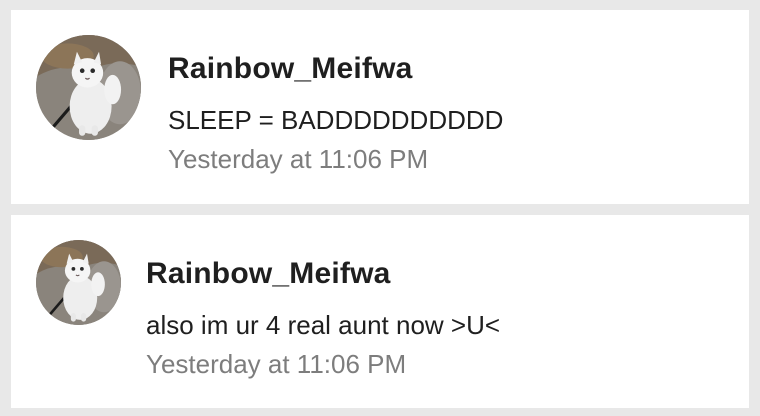 The height and width of the screenshot is (416, 760). Describe the element at coordinates (336, 120) in the screenshot. I see `message-text: SLEEP = BADDDDDDDDDD` at that location.